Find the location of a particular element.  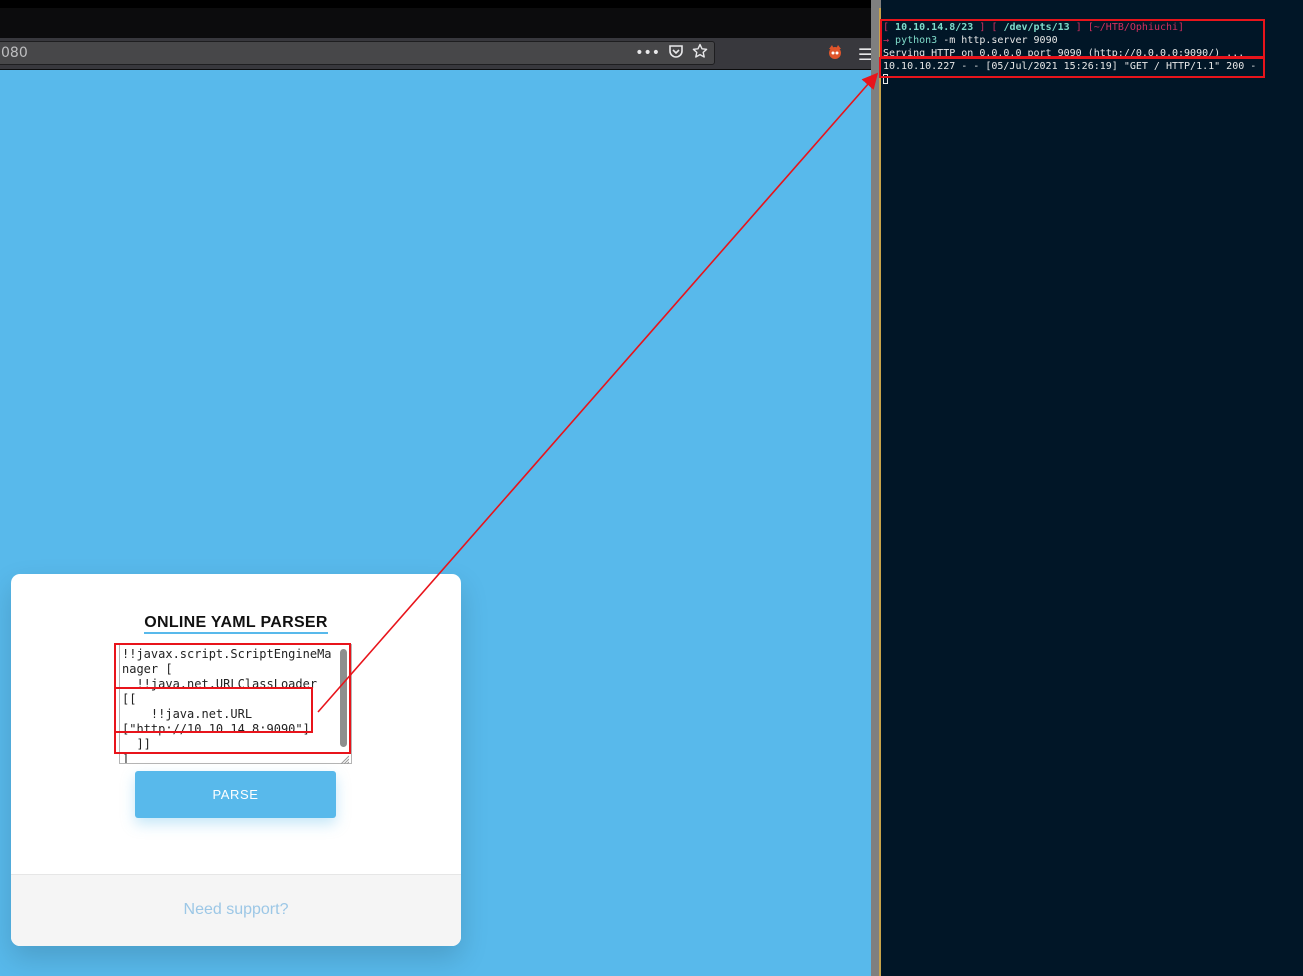

prompt-ip: 10.10.14.8/23 is located at coordinates (934, 27).